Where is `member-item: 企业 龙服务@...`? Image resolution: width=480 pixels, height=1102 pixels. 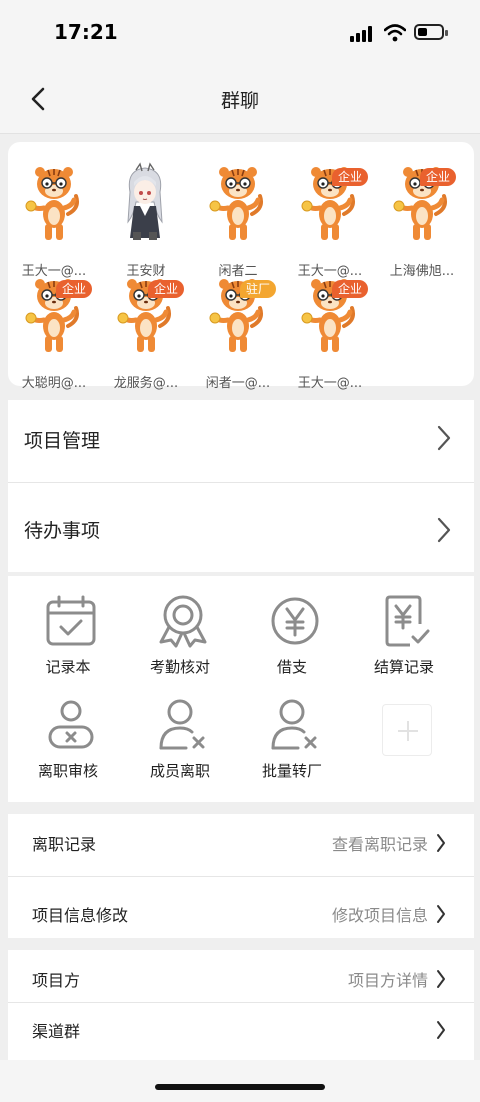 member-item: 企业 龙服务@... is located at coordinates (146, 332).